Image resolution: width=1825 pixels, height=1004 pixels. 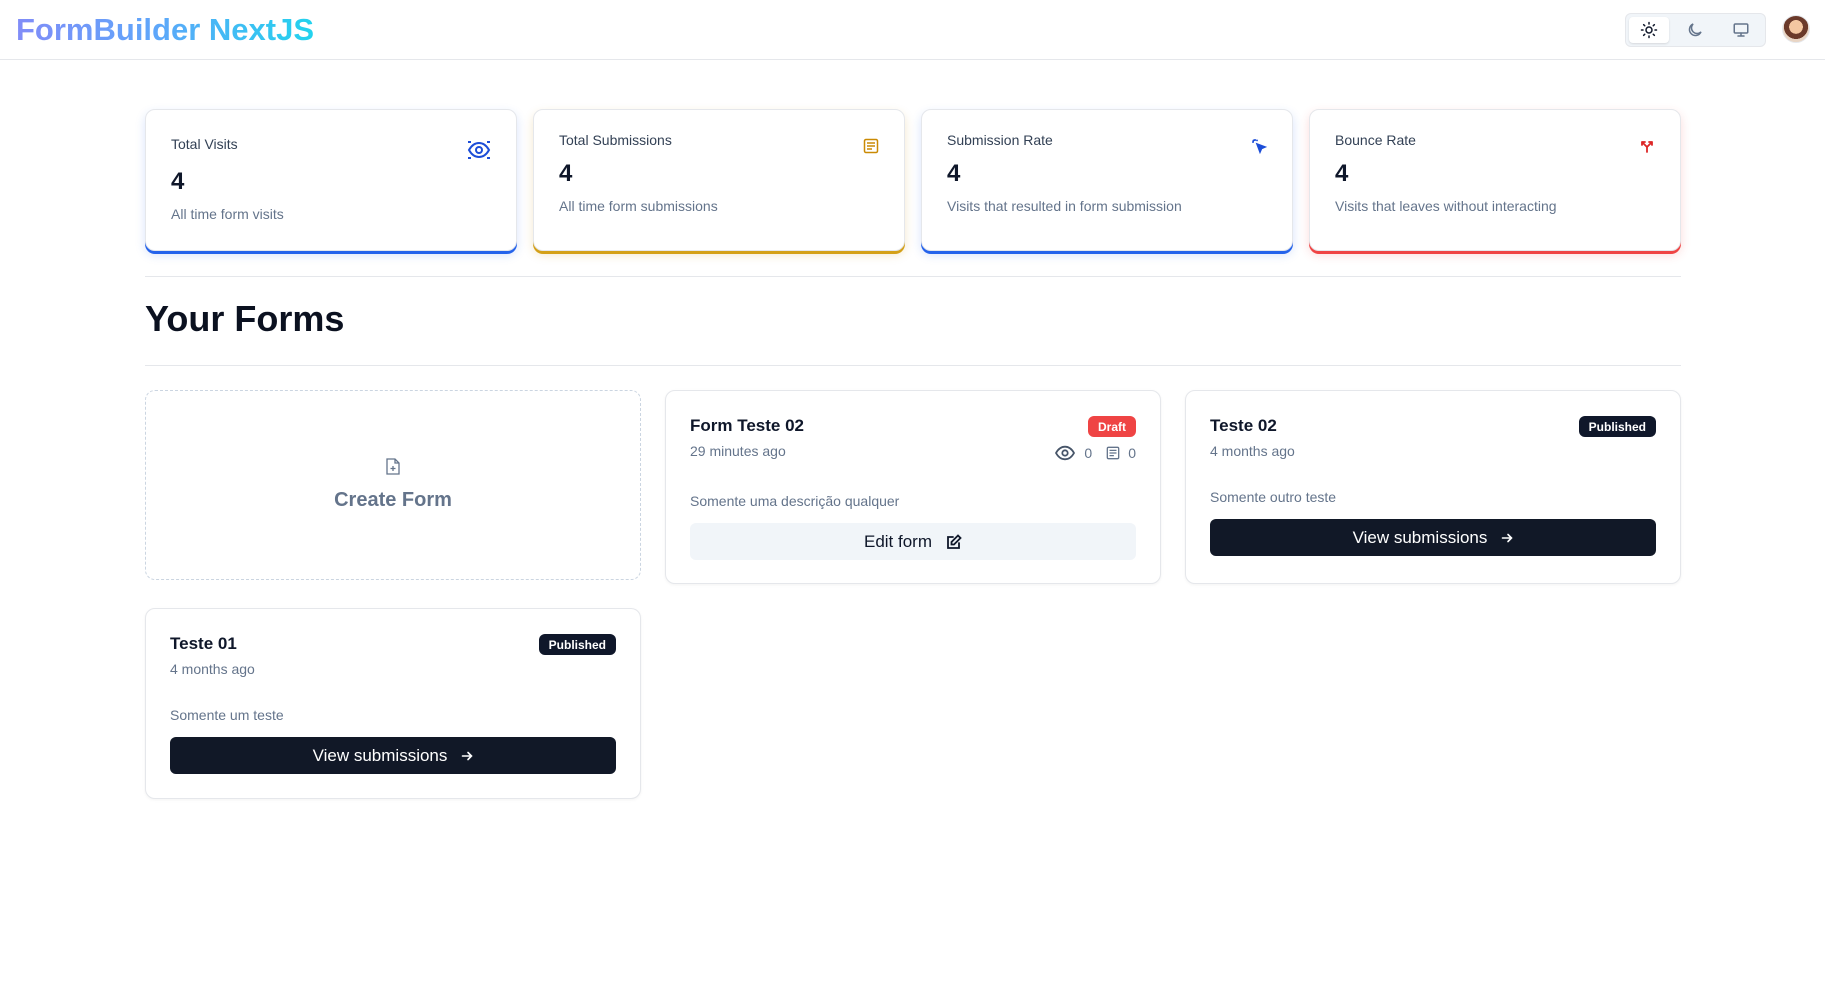 I want to click on sun-icon, so click(x=1649, y=30).